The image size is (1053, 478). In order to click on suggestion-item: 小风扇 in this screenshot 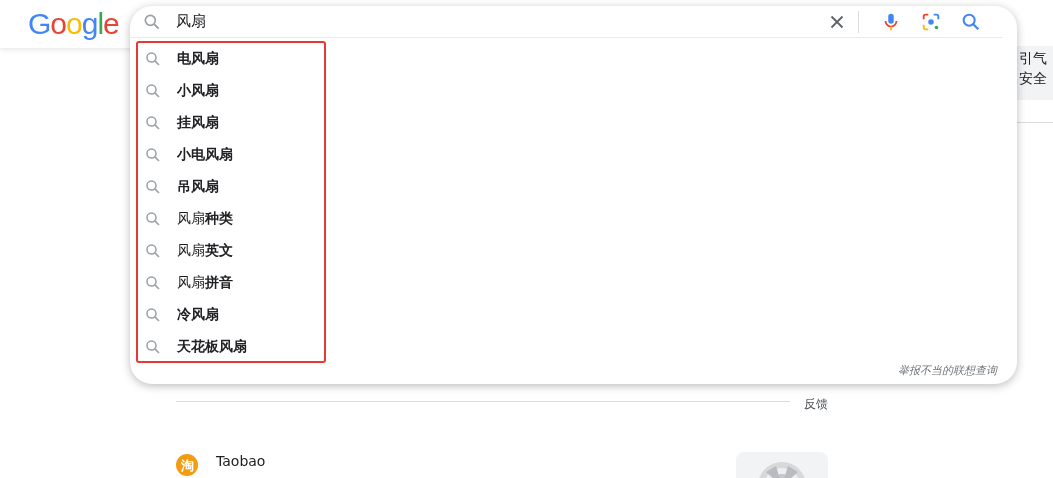, I will do `click(580, 91)`.